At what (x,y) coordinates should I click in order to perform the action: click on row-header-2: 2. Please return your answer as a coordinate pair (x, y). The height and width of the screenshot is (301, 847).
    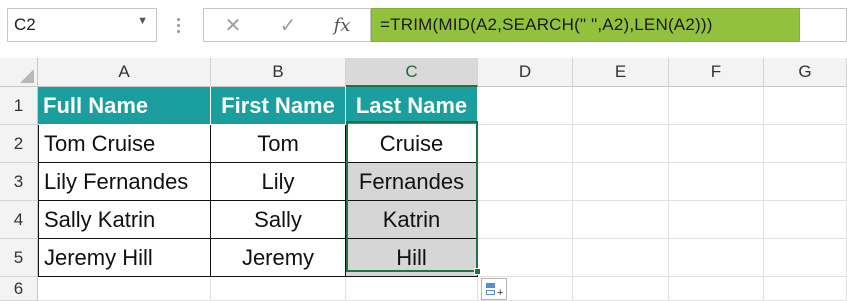
    Looking at the image, I should click on (19, 144).